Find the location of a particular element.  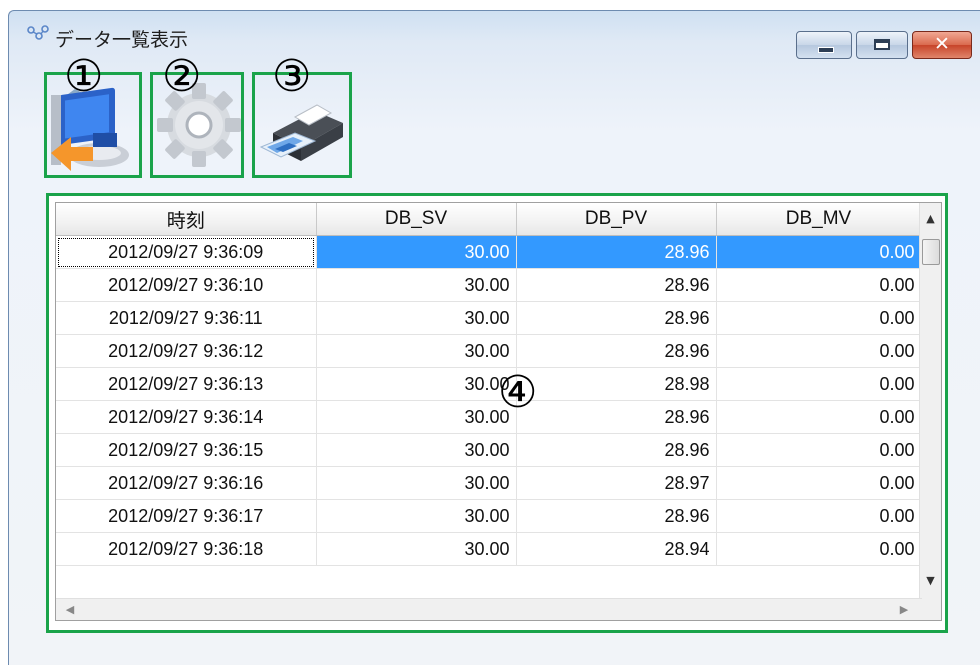

window-title: データ一覧表示 is located at coordinates (122, 40).